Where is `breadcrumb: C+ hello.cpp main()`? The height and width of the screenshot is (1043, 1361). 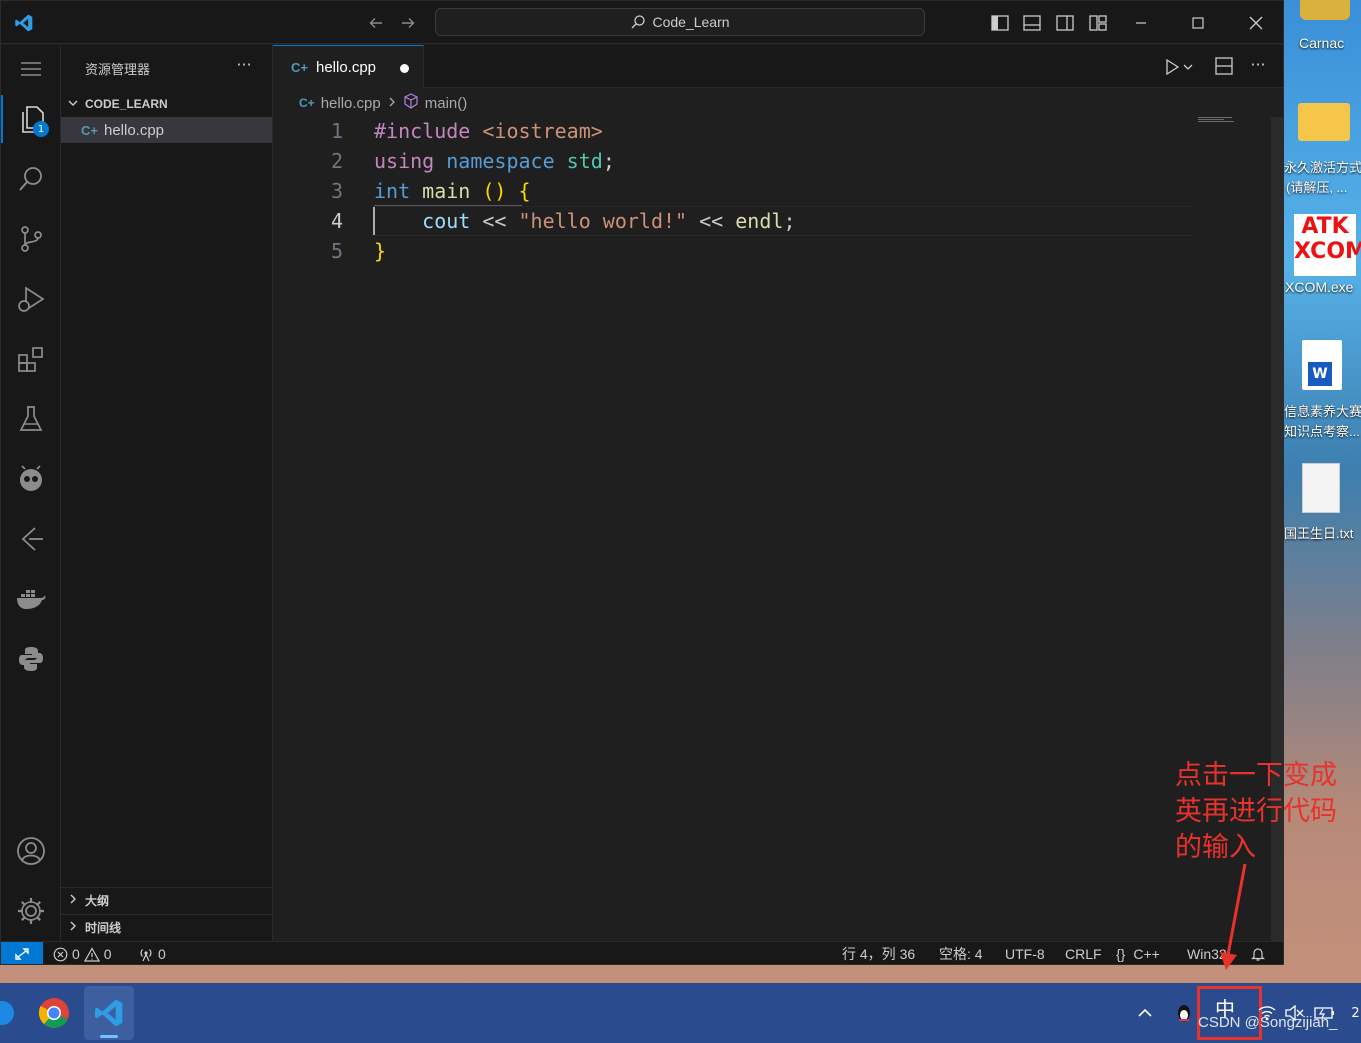 breadcrumb: C+ hello.cpp main() is located at coordinates (383, 103).